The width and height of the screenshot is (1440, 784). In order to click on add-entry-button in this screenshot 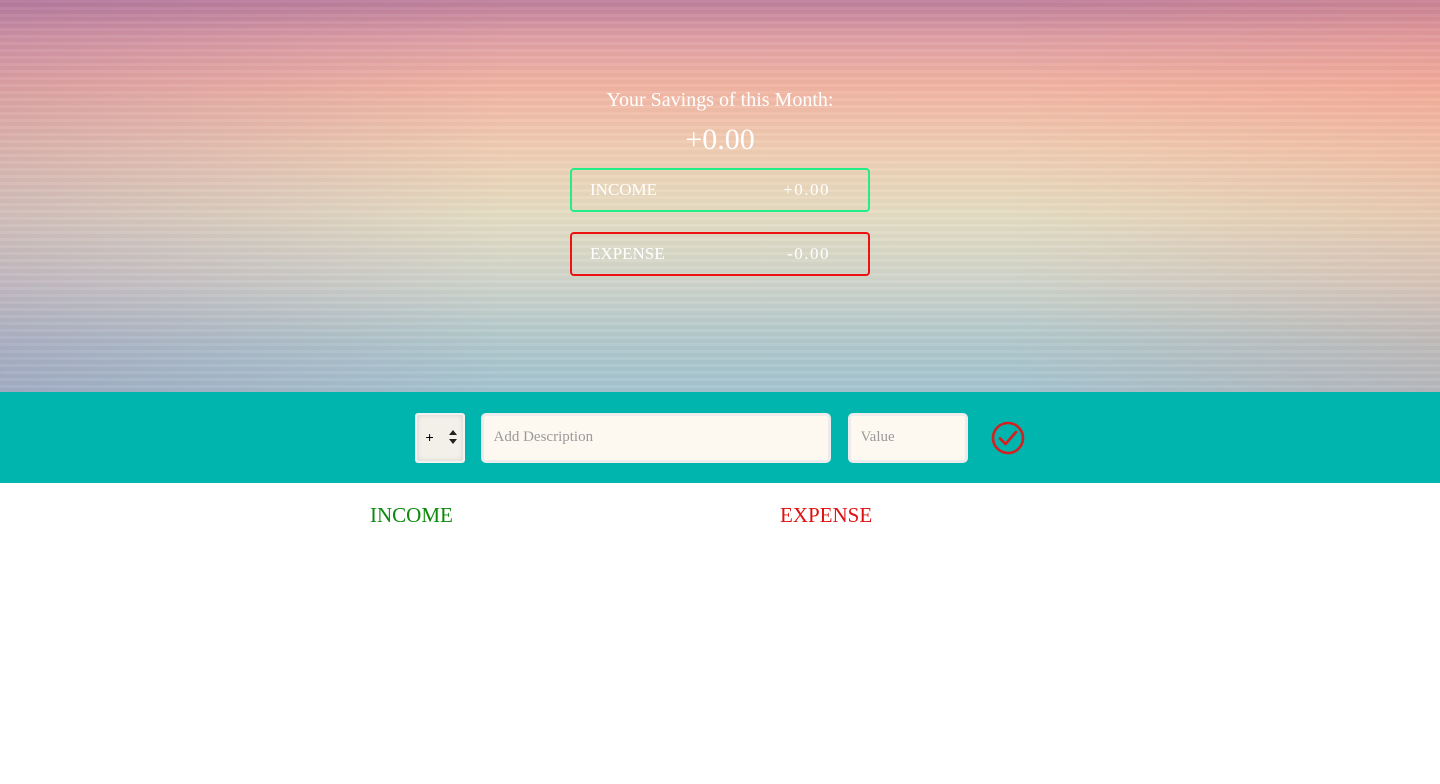, I will do `click(1008, 438)`.